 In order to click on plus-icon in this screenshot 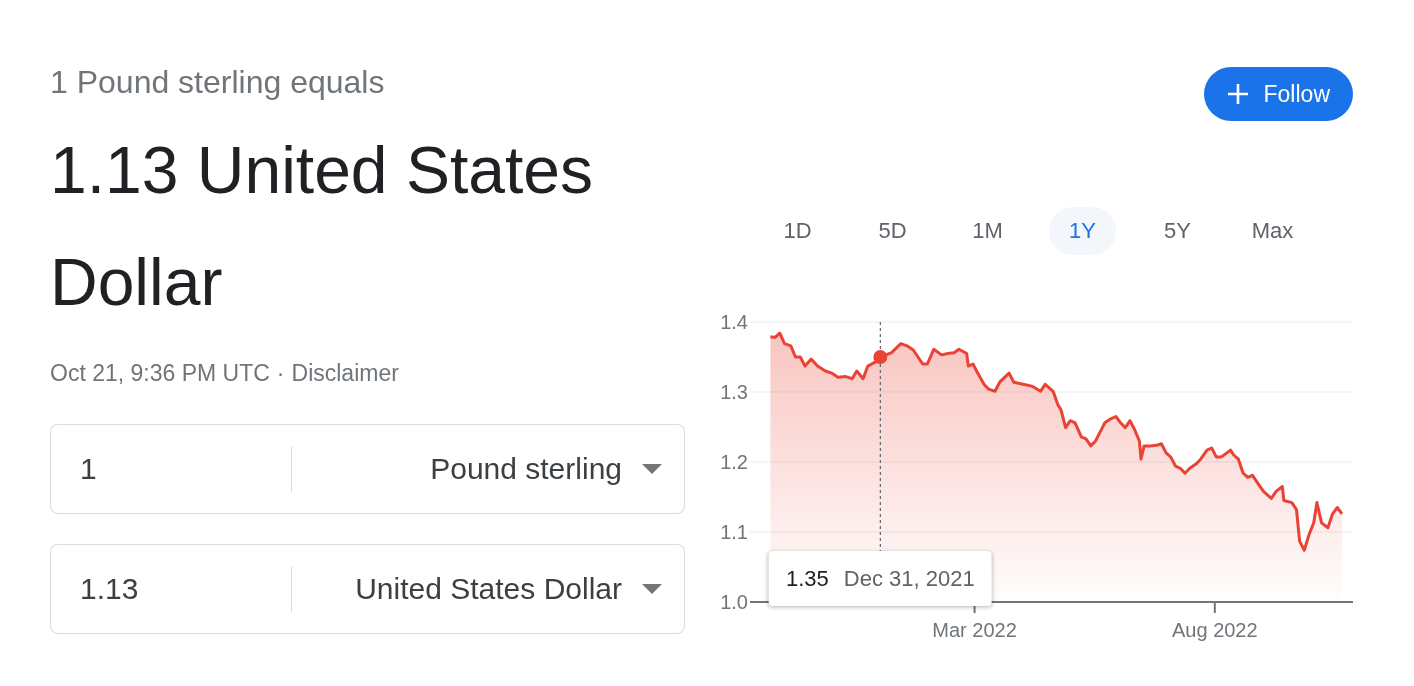, I will do `click(1237, 94)`.